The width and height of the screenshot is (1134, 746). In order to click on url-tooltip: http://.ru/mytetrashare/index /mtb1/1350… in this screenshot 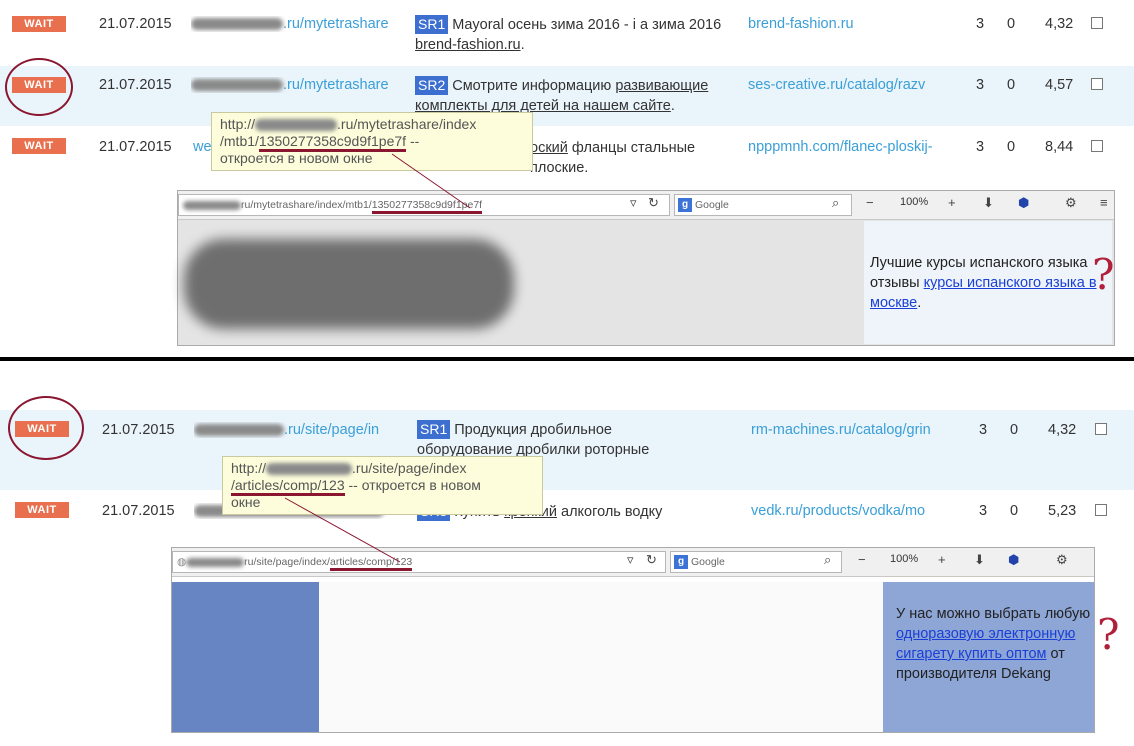, I will do `click(372, 141)`.